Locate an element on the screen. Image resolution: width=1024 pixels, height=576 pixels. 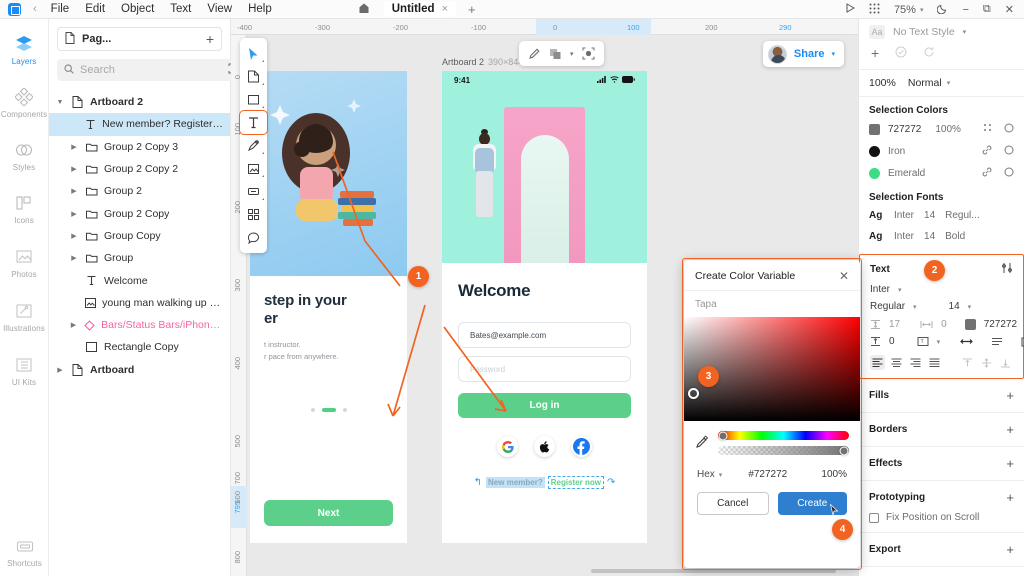
align-right-icon is located at coordinates (915, 362).